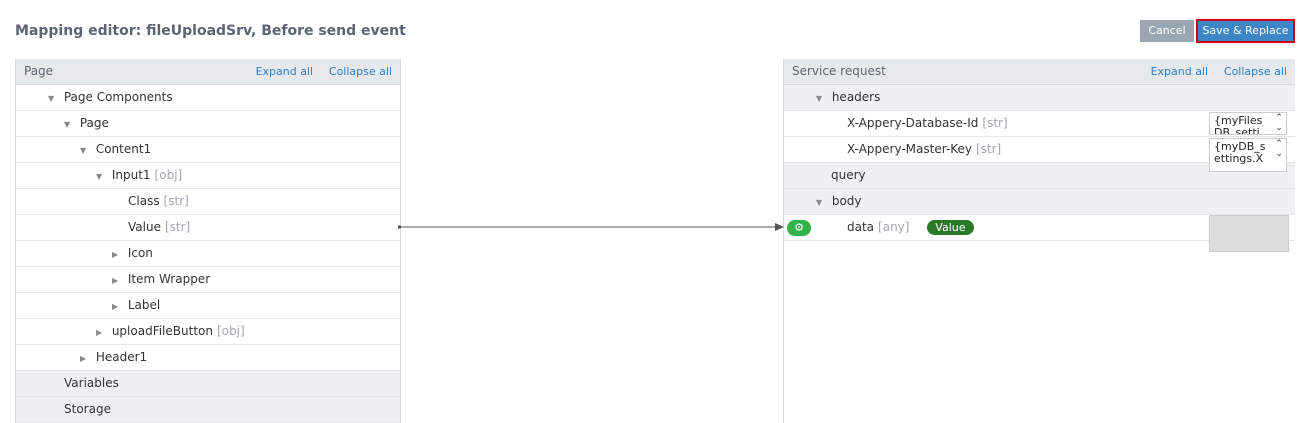 The height and width of the screenshot is (423, 1303). What do you see at coordinates (779, 227) in the screenshot?
I see `mapping-arrowhead` at bounding box center [779, 227].